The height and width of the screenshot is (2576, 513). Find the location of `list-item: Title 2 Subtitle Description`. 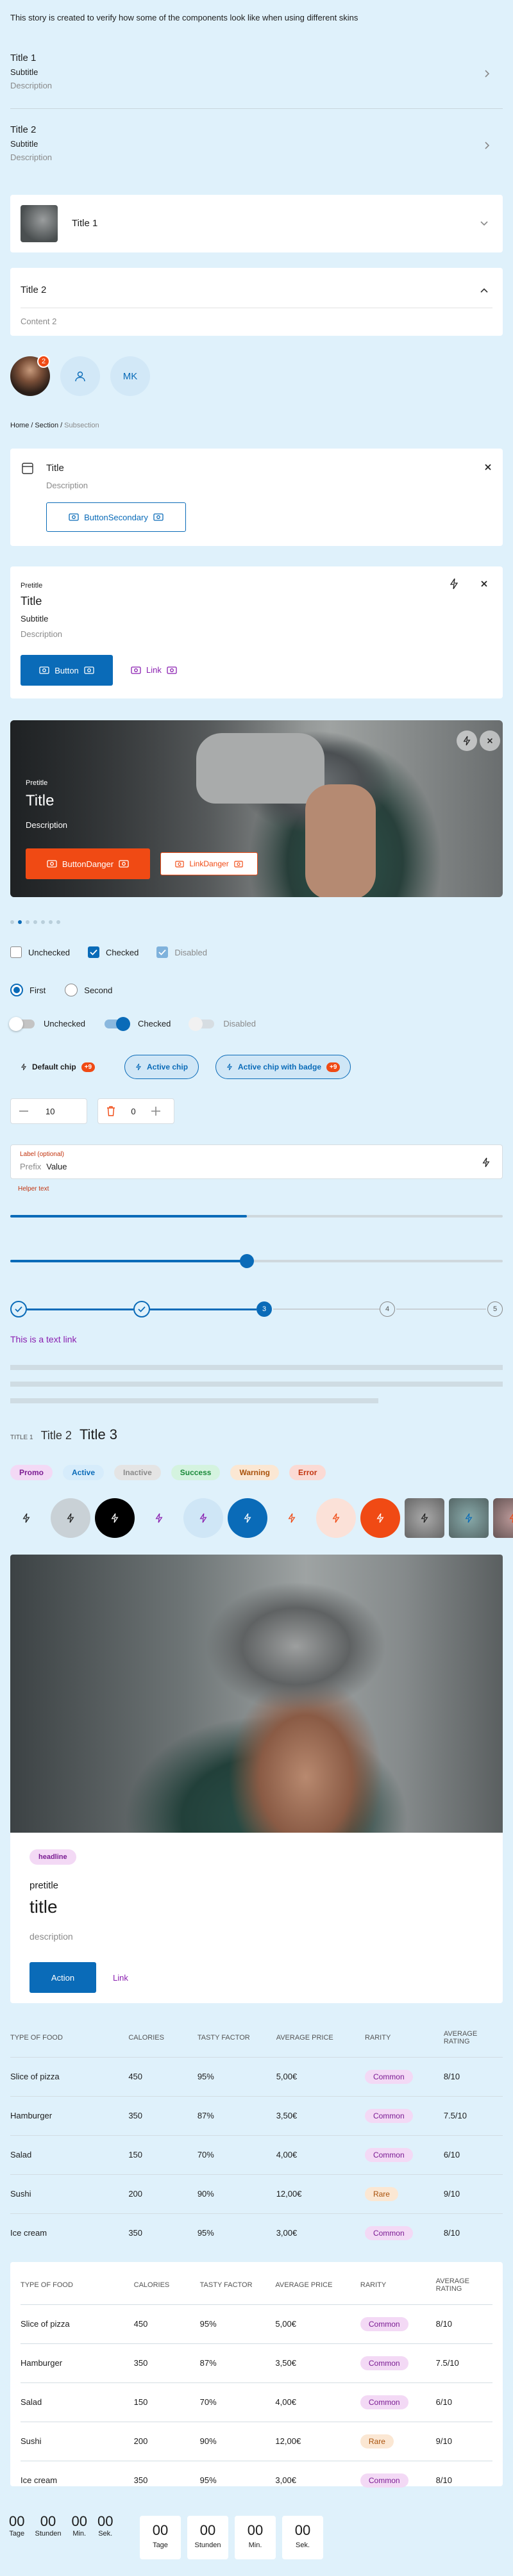

list-item: Title 2 Subtitle Description is located at coordinates (256, 144).